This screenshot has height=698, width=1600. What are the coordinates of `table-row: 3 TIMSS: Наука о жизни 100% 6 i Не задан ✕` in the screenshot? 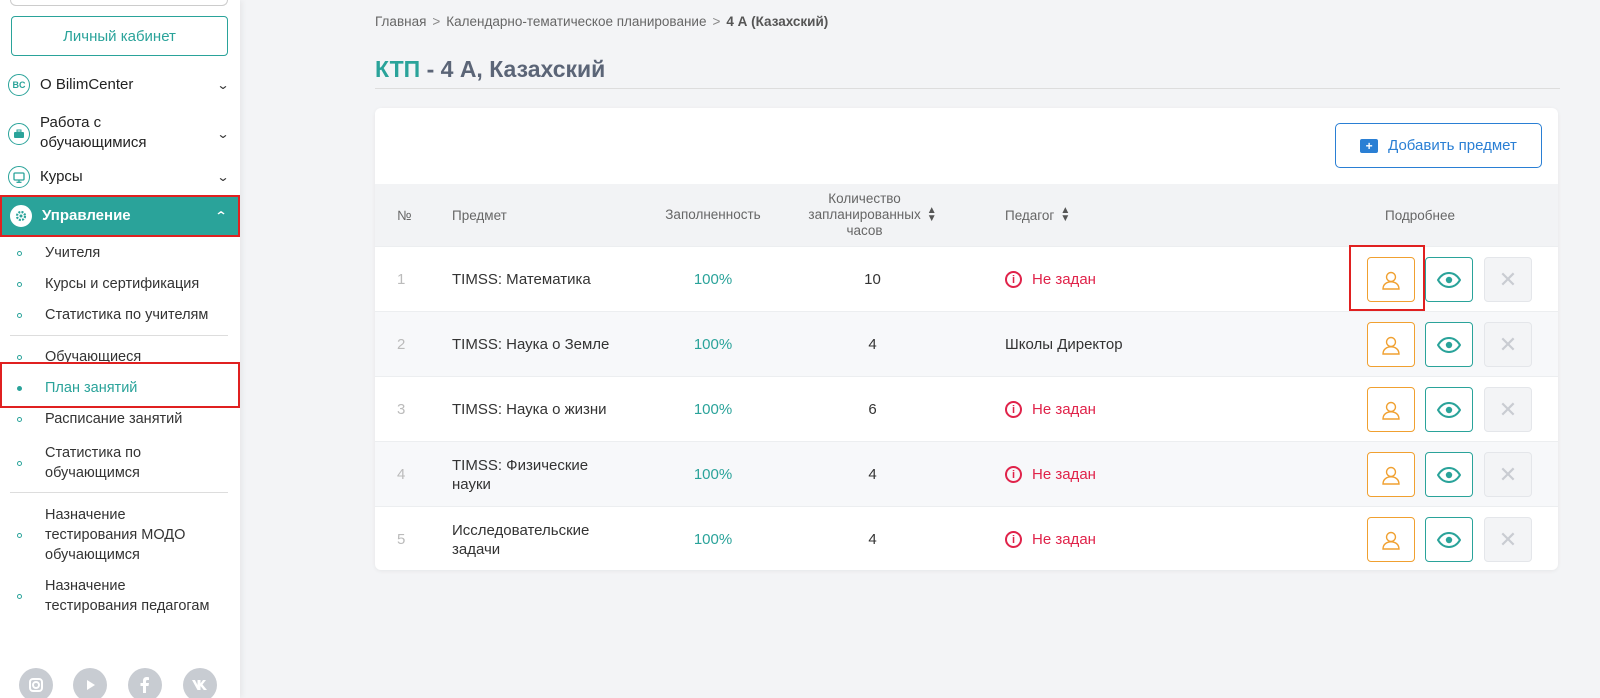 It's located at (966, 408).